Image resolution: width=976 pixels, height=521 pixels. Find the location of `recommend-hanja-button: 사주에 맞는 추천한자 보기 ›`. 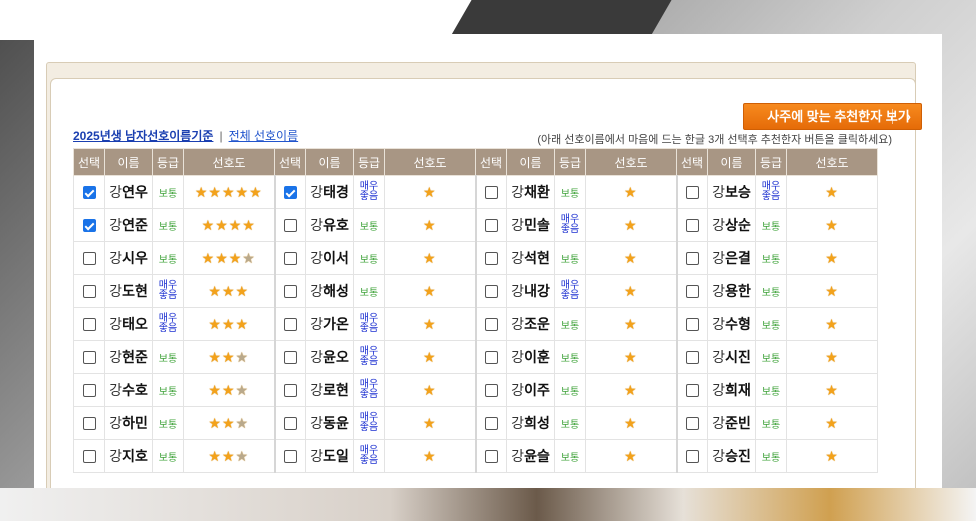

recommend-hanja-button: 사주에 맞는 추천한자 보기 › is located at coordinates (832, 116).